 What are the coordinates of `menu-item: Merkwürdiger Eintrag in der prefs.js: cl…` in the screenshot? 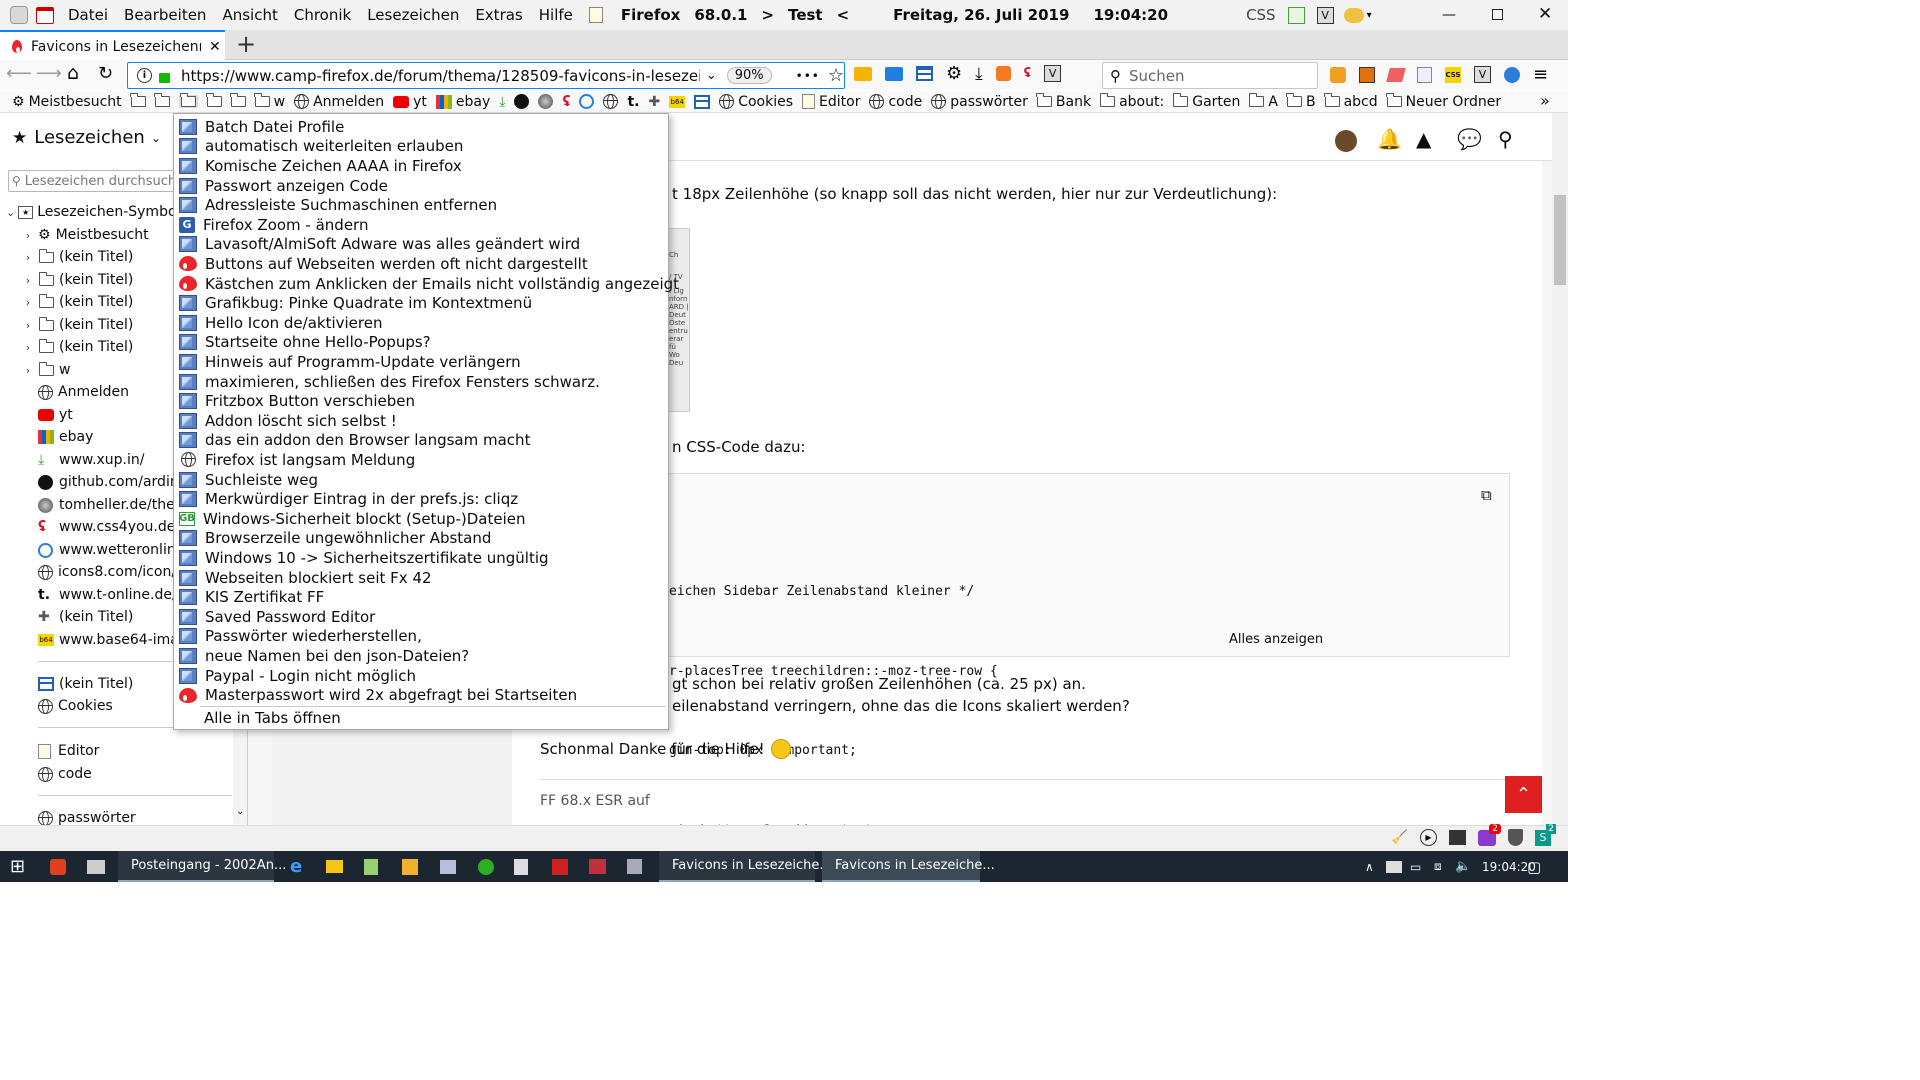 It's located at (421, 499).